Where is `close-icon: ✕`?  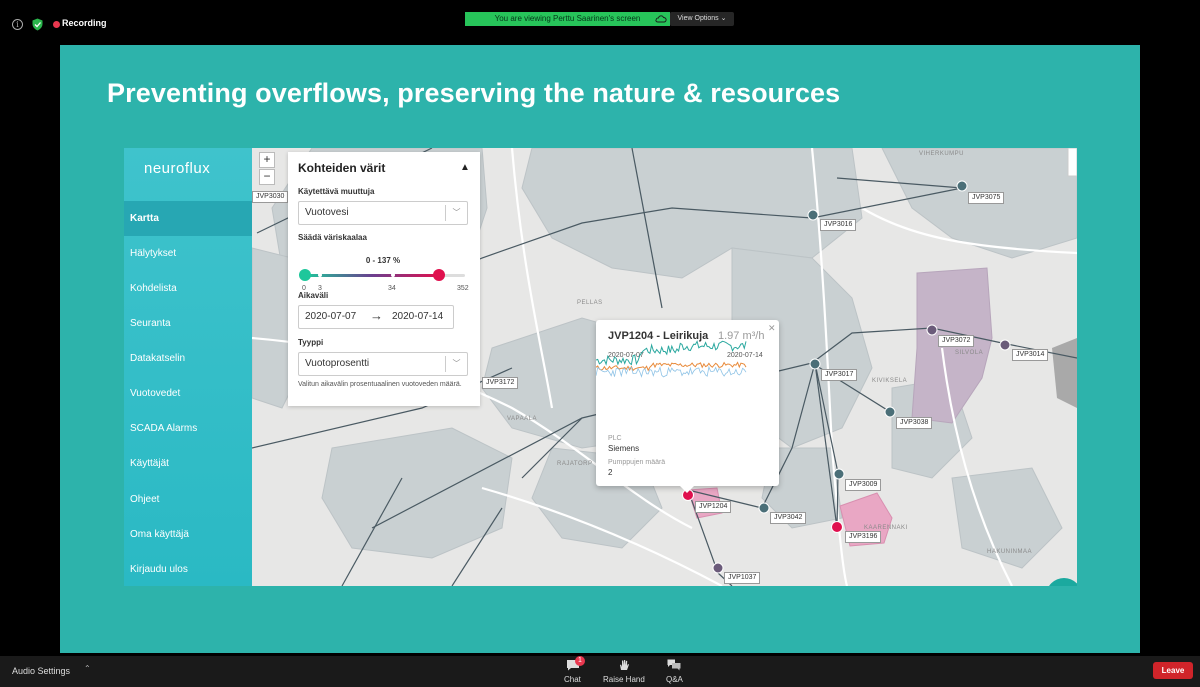 close-icon: ✕ is located at coordinates (772, 328).